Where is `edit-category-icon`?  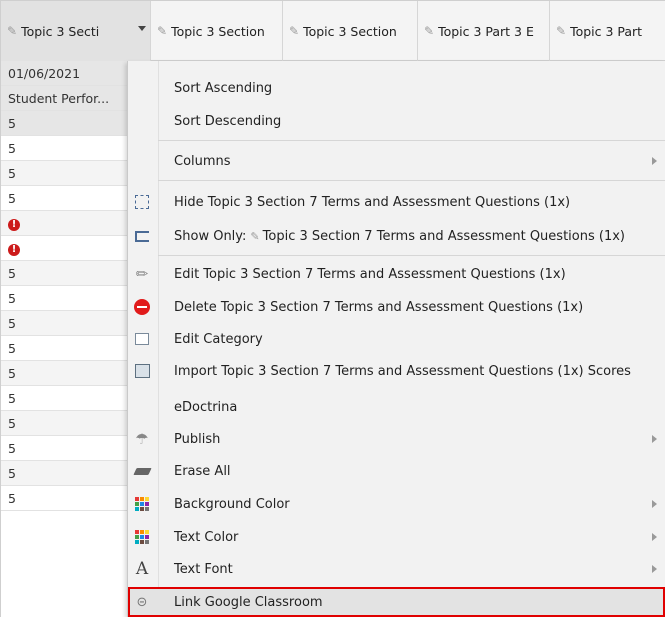
edit-category-icon is located at coordinates (142, 339).